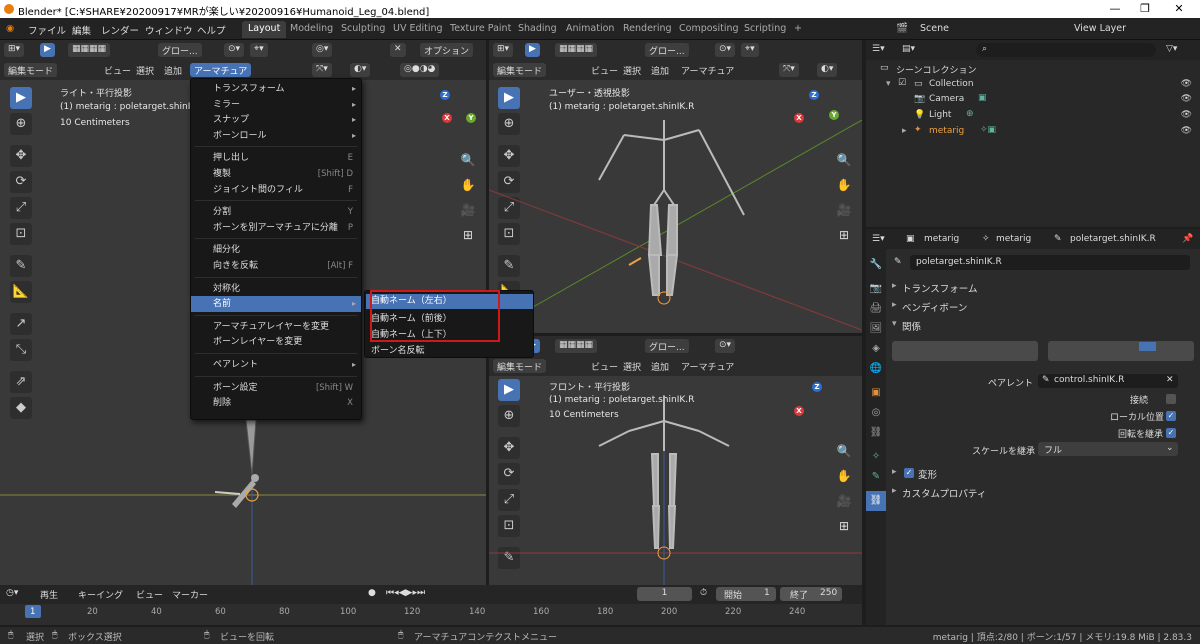 This screenshot has width=1200, height=644. Describe the element at coordinates (509, 416) in the screenshot. I see `cursor-tool-icon: ⊕` at that location.